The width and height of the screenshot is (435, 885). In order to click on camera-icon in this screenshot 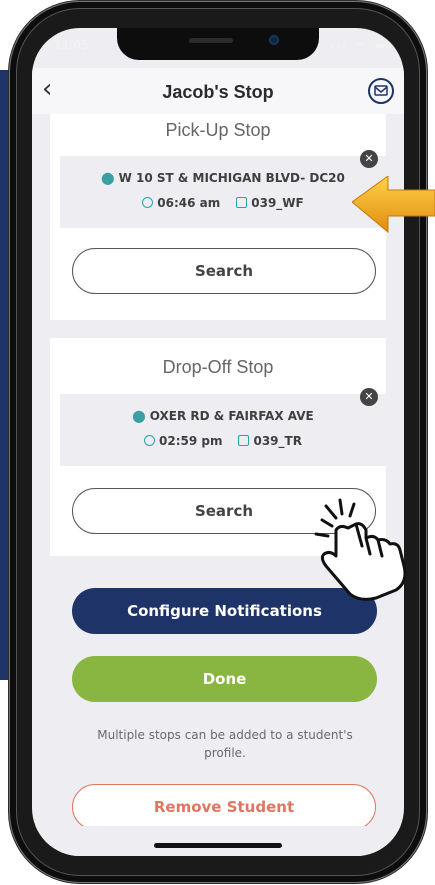, I will do `click(274, 40)`.